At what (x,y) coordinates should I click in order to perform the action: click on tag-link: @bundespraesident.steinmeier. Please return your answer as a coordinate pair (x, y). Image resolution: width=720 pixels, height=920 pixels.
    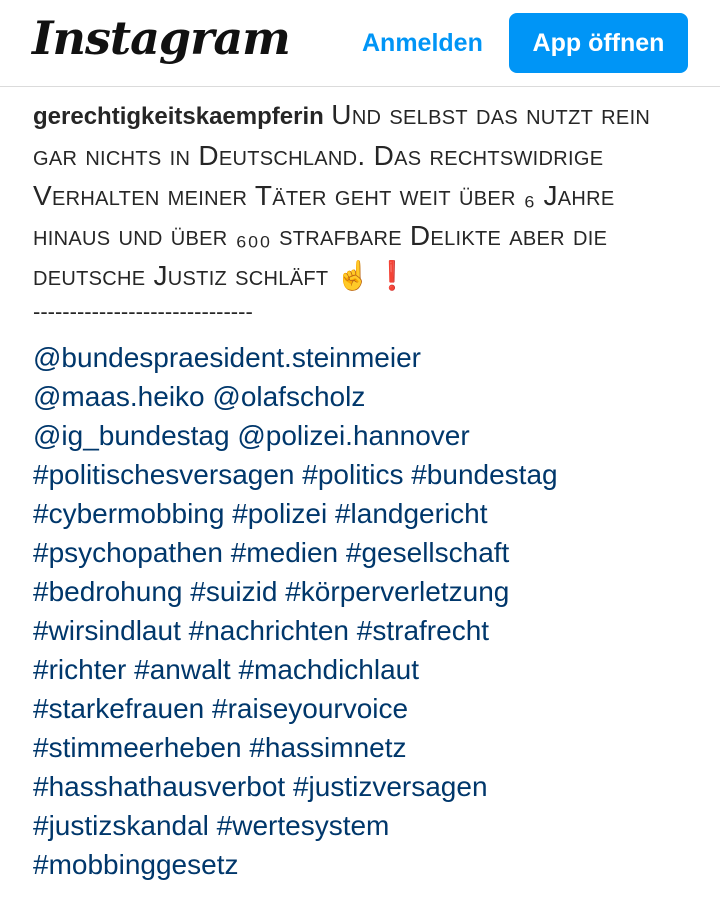
    Looking at the image, I should click on (227, 357).